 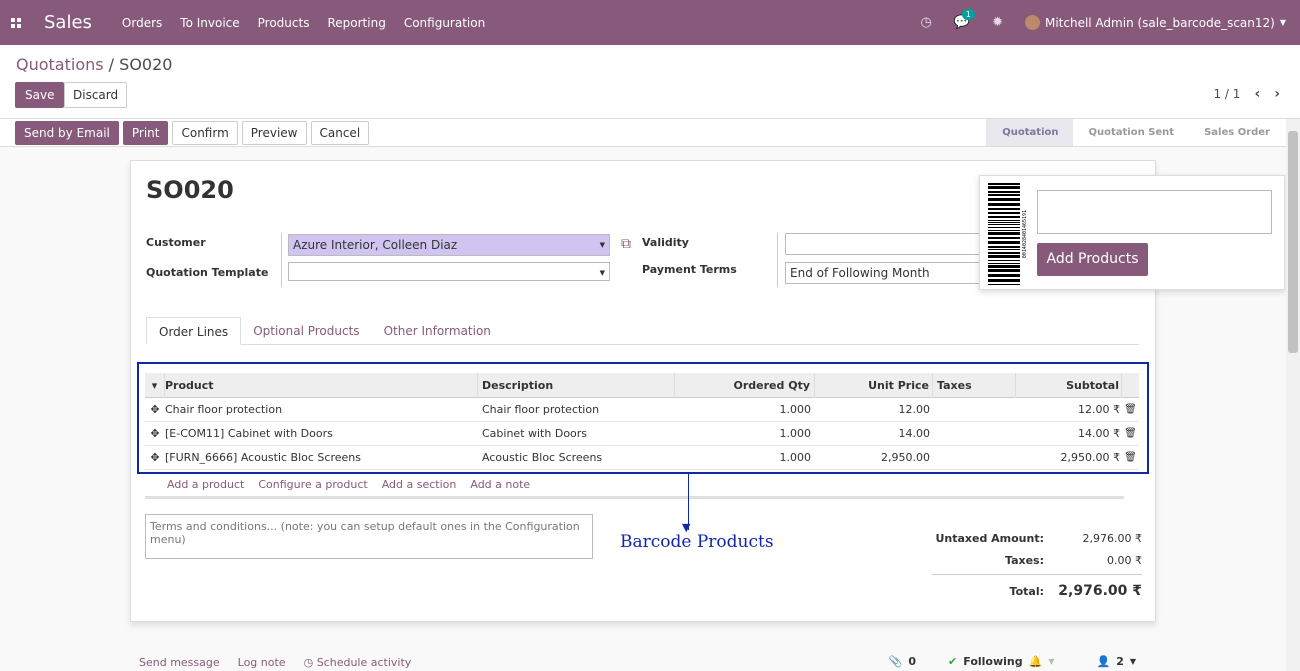 I want to click on tab-other-information: Other Information, so click(x=437, y=330).